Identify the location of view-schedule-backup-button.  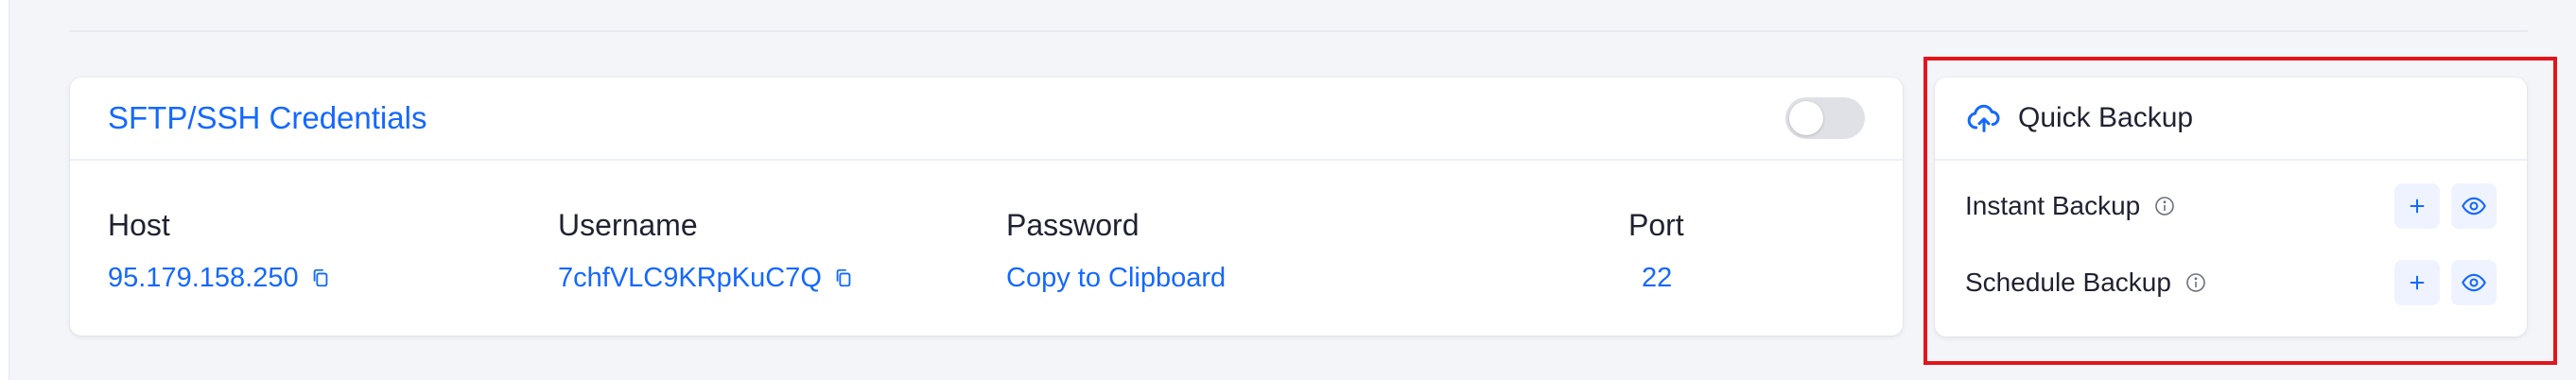
(2474, 282).